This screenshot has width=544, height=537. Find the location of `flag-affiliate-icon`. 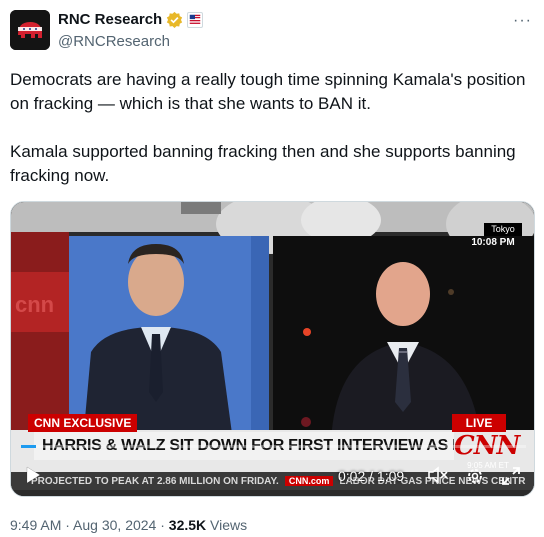

flag-affiliate-icon is located at coordinates (195, 19).